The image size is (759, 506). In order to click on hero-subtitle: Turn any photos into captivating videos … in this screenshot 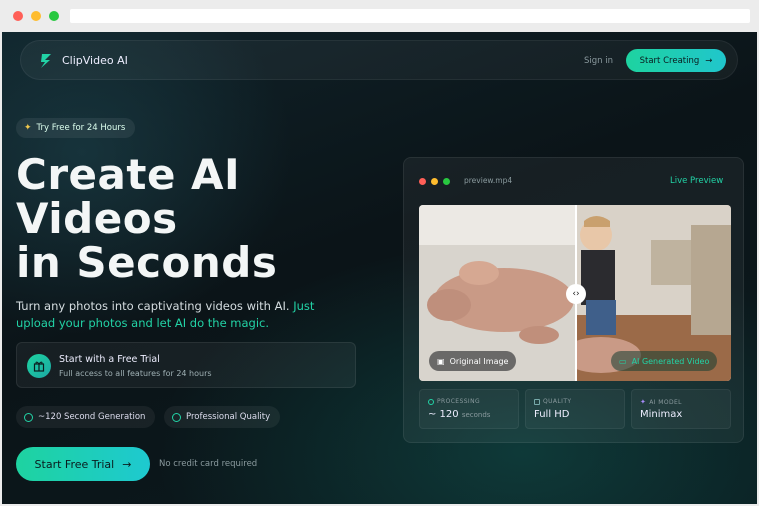, I will do `click(181, 315)`.